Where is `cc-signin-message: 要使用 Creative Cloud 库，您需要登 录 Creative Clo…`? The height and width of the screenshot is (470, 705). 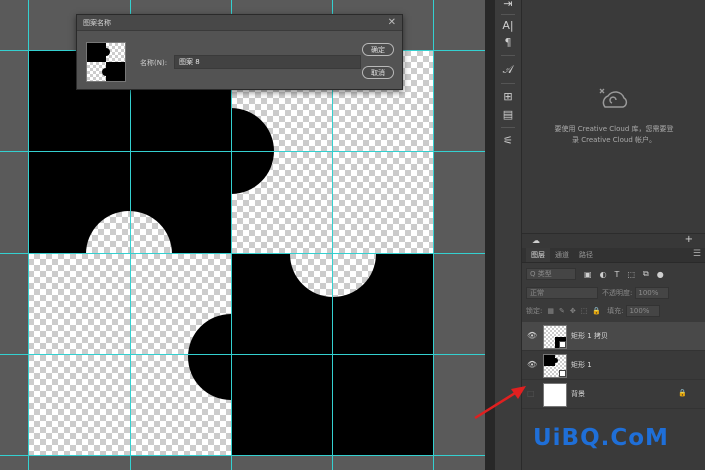
cc-signin-message: 要使用 Creative Cloud 库，您需要登 录 Creative Clo… is located at coordinates (614, 134).